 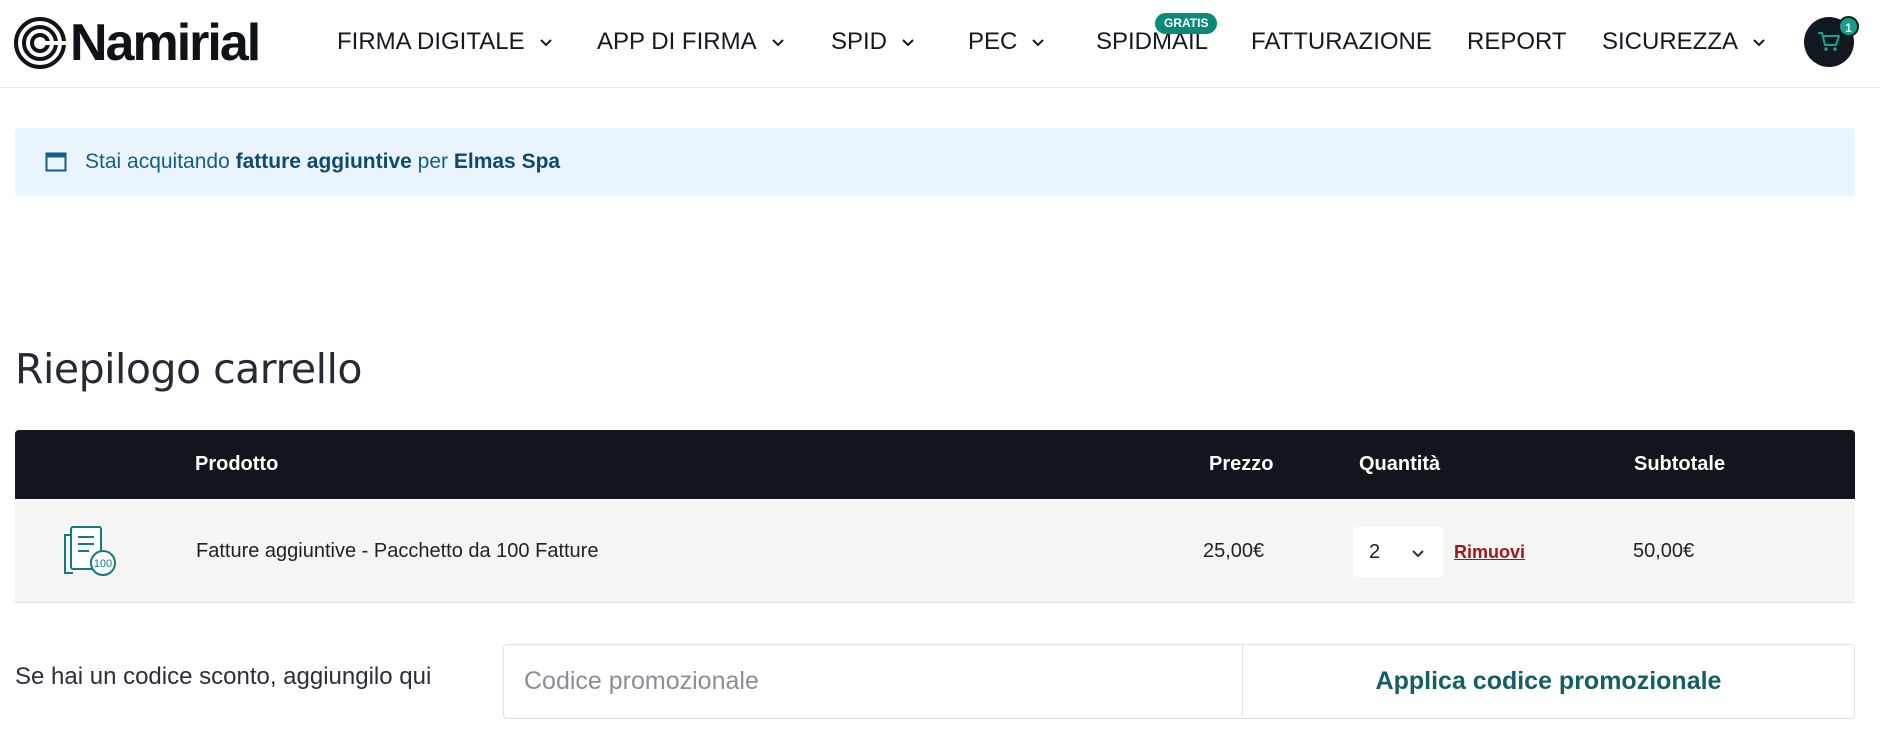 I want to click on nav-fatturazione: FATTURAZIONE, so click(x=1341, y=42).